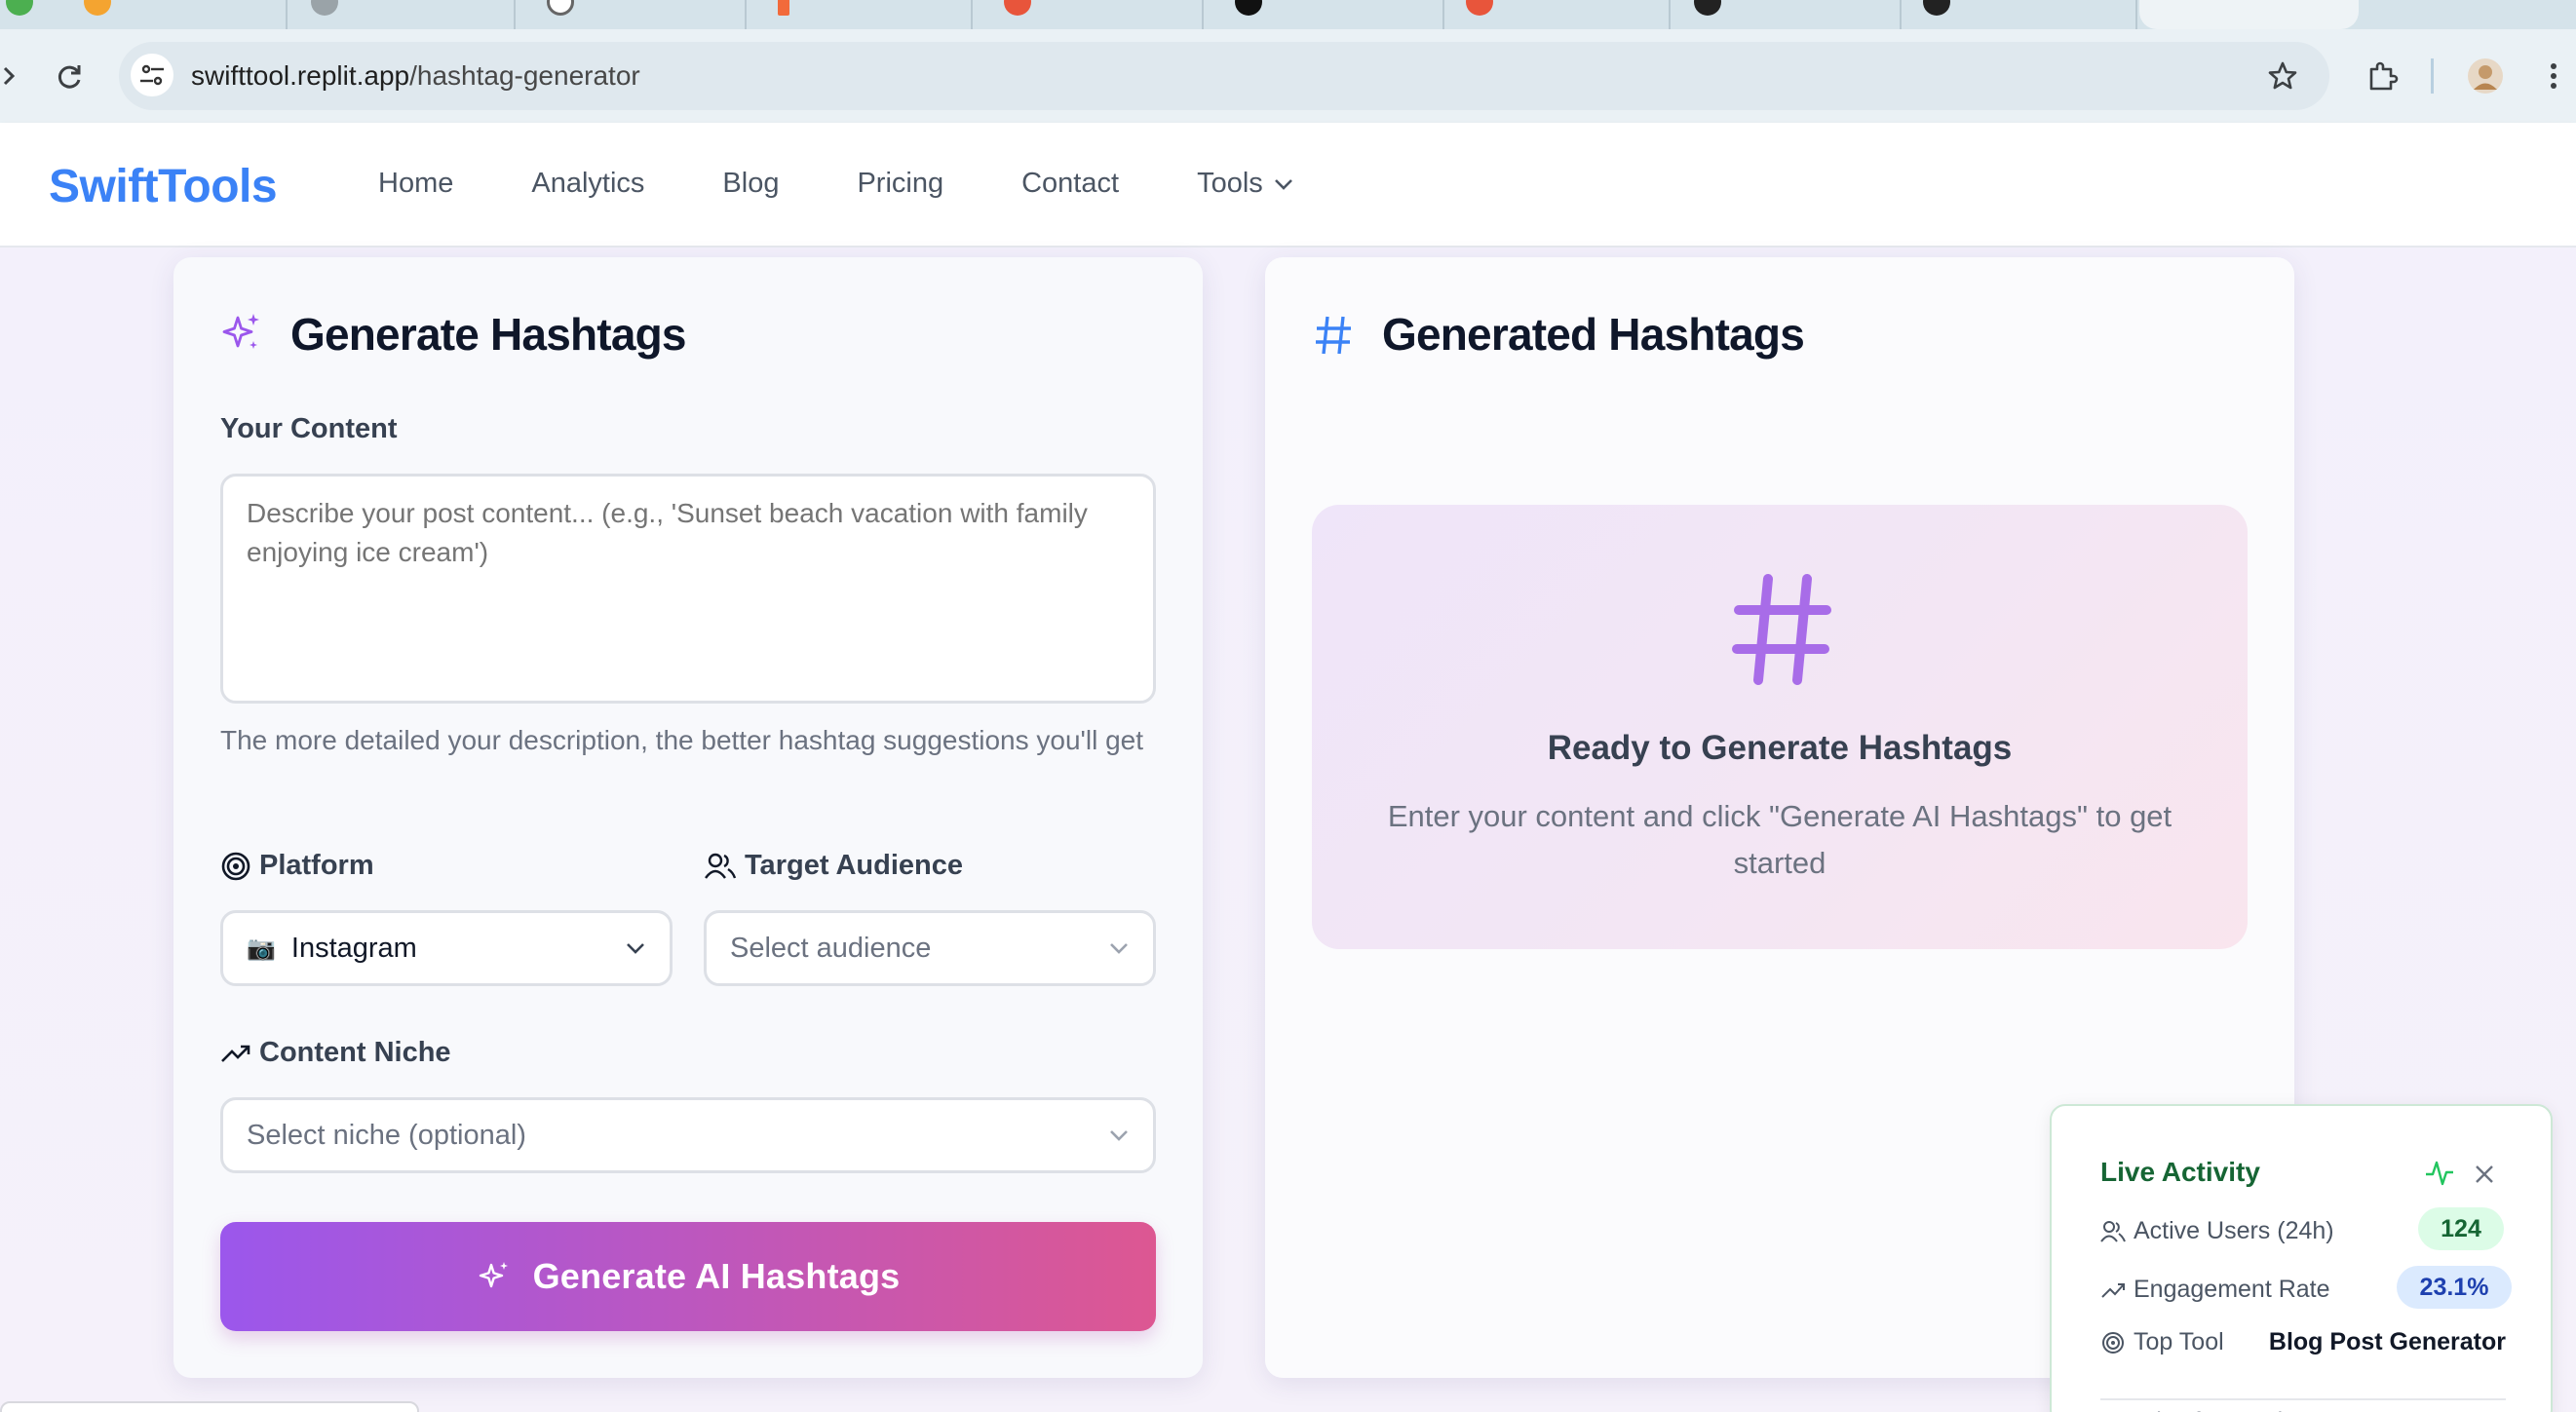 This screenshot has height=1412, width=2576. What do you see at coordinates (1224, 76) in the screenshot?
I see `address-bar: swifttool.replit.app/hashtag-generator` at bounding box center [1224, 76].